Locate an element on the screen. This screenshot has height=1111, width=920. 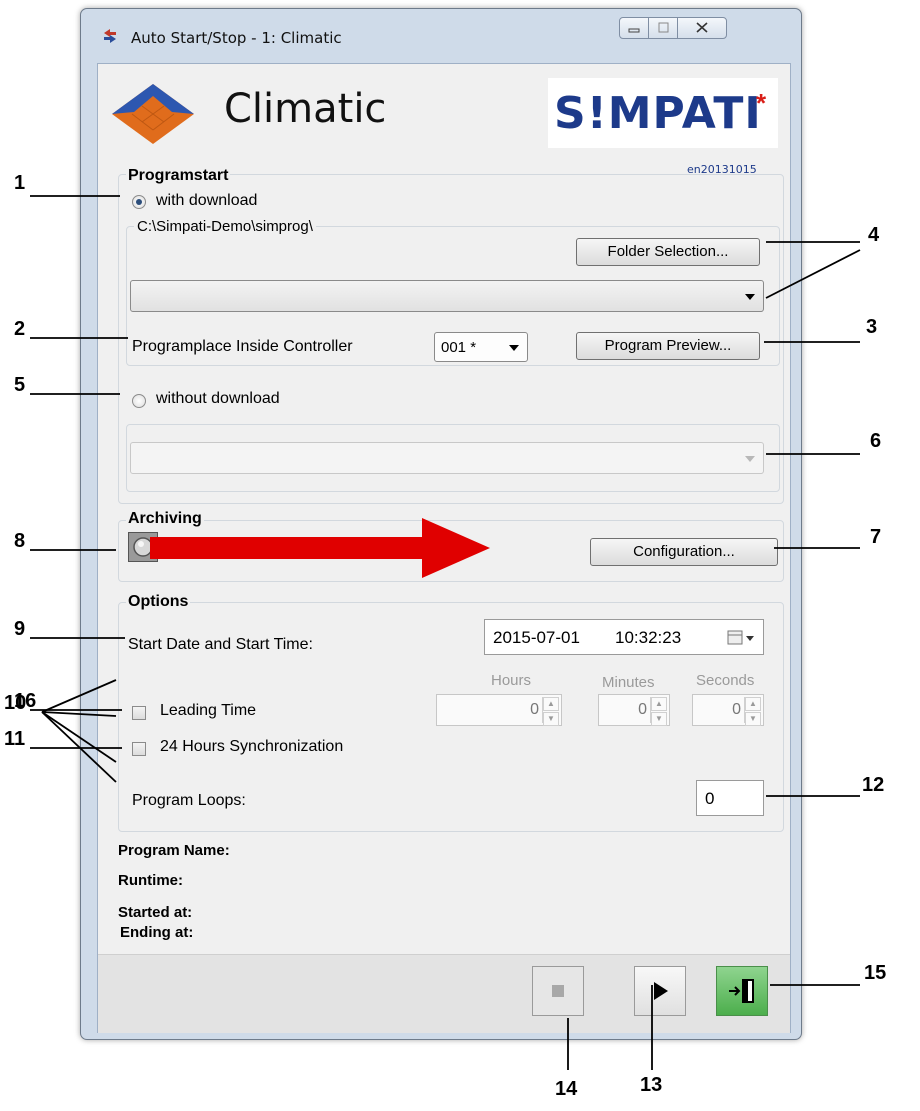
callout-11: 11 is located at coordinates (15, 739).